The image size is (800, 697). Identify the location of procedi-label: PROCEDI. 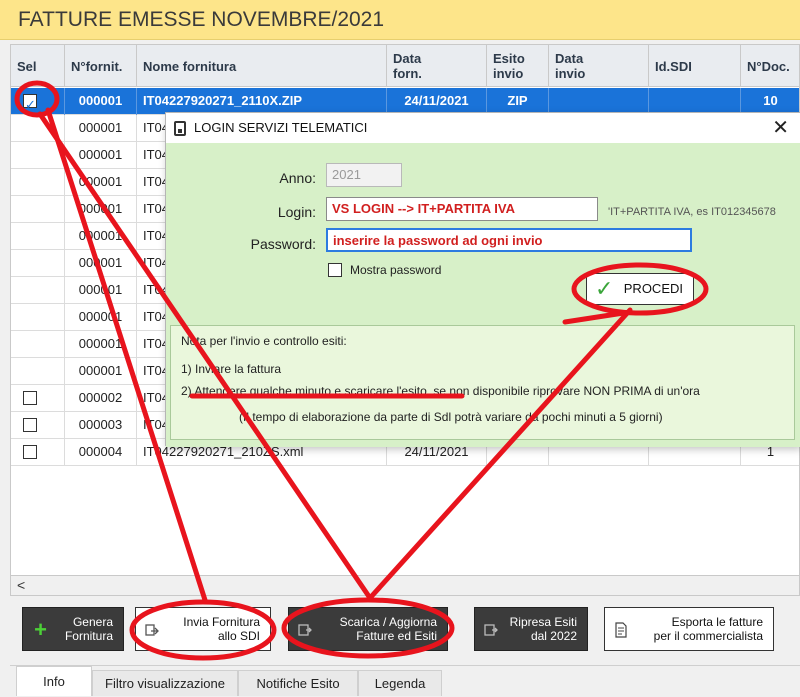
(653, 288).